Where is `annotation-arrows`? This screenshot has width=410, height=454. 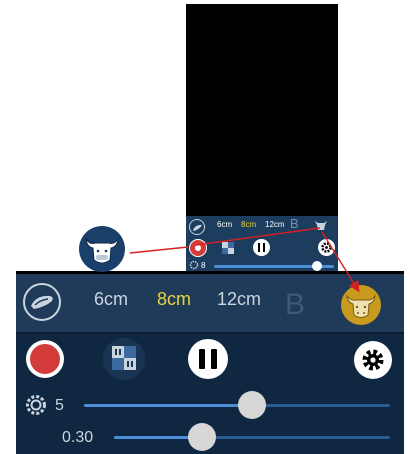 annotation-arrows is located at coordinates (244, 260).